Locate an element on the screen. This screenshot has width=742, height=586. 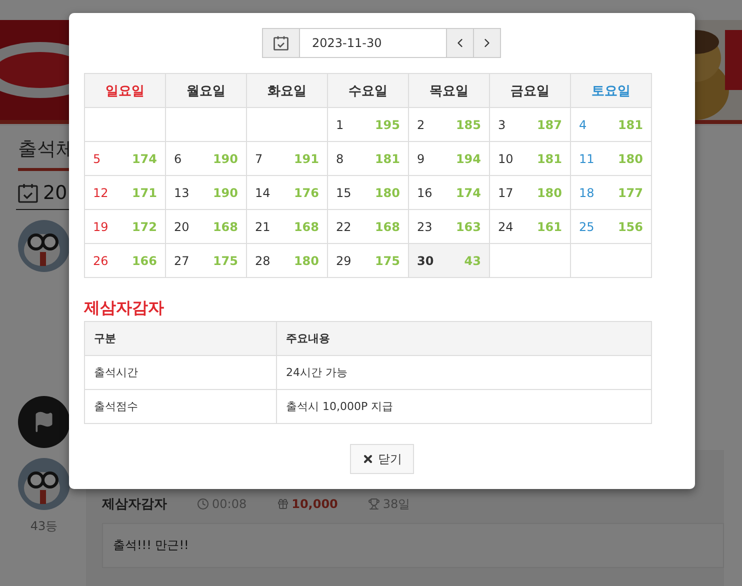
attendance-count: 172 is located at coordinates (144, 227).